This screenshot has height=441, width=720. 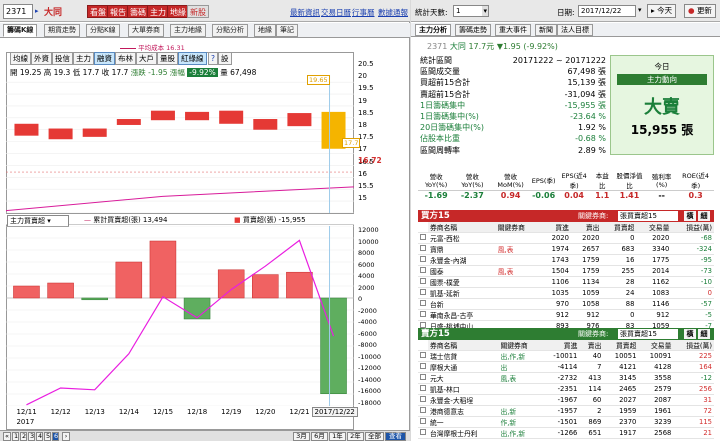 What do you see at coordinates (39, 436) in the screenshot?
I see `page-4: 4` at bounding box center [39, 436].